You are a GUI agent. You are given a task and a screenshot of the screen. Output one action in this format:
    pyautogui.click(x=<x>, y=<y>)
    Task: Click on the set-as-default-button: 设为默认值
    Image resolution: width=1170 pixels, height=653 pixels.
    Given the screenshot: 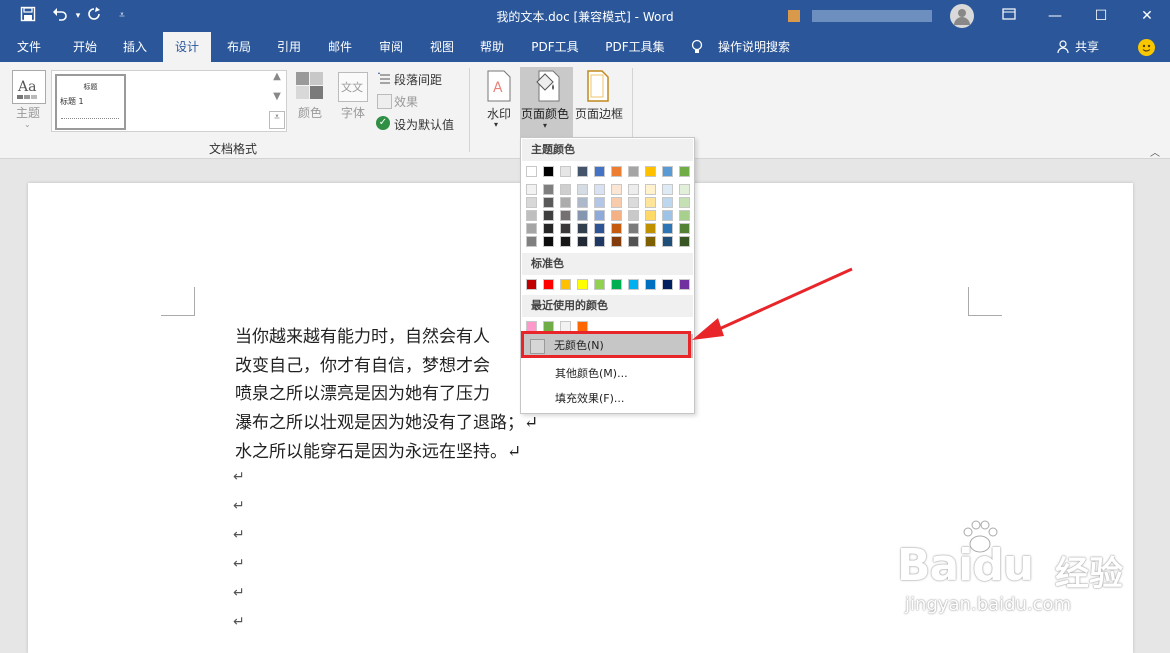 What is the action you would take?
    pyautogui.click(x=424, y=124)
    